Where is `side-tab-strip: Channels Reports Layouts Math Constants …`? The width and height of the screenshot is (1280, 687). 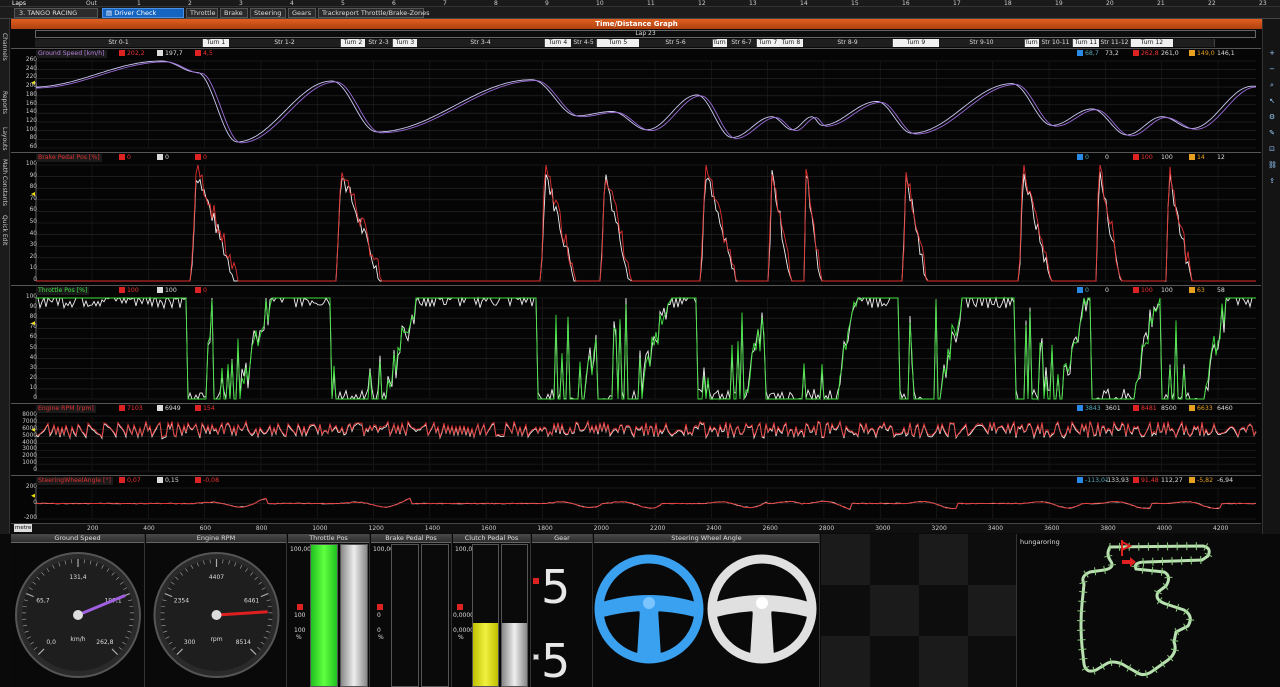 side-tab-strip: Channels Reports Layouts Math Constants … is located at coordinates (5, 276).